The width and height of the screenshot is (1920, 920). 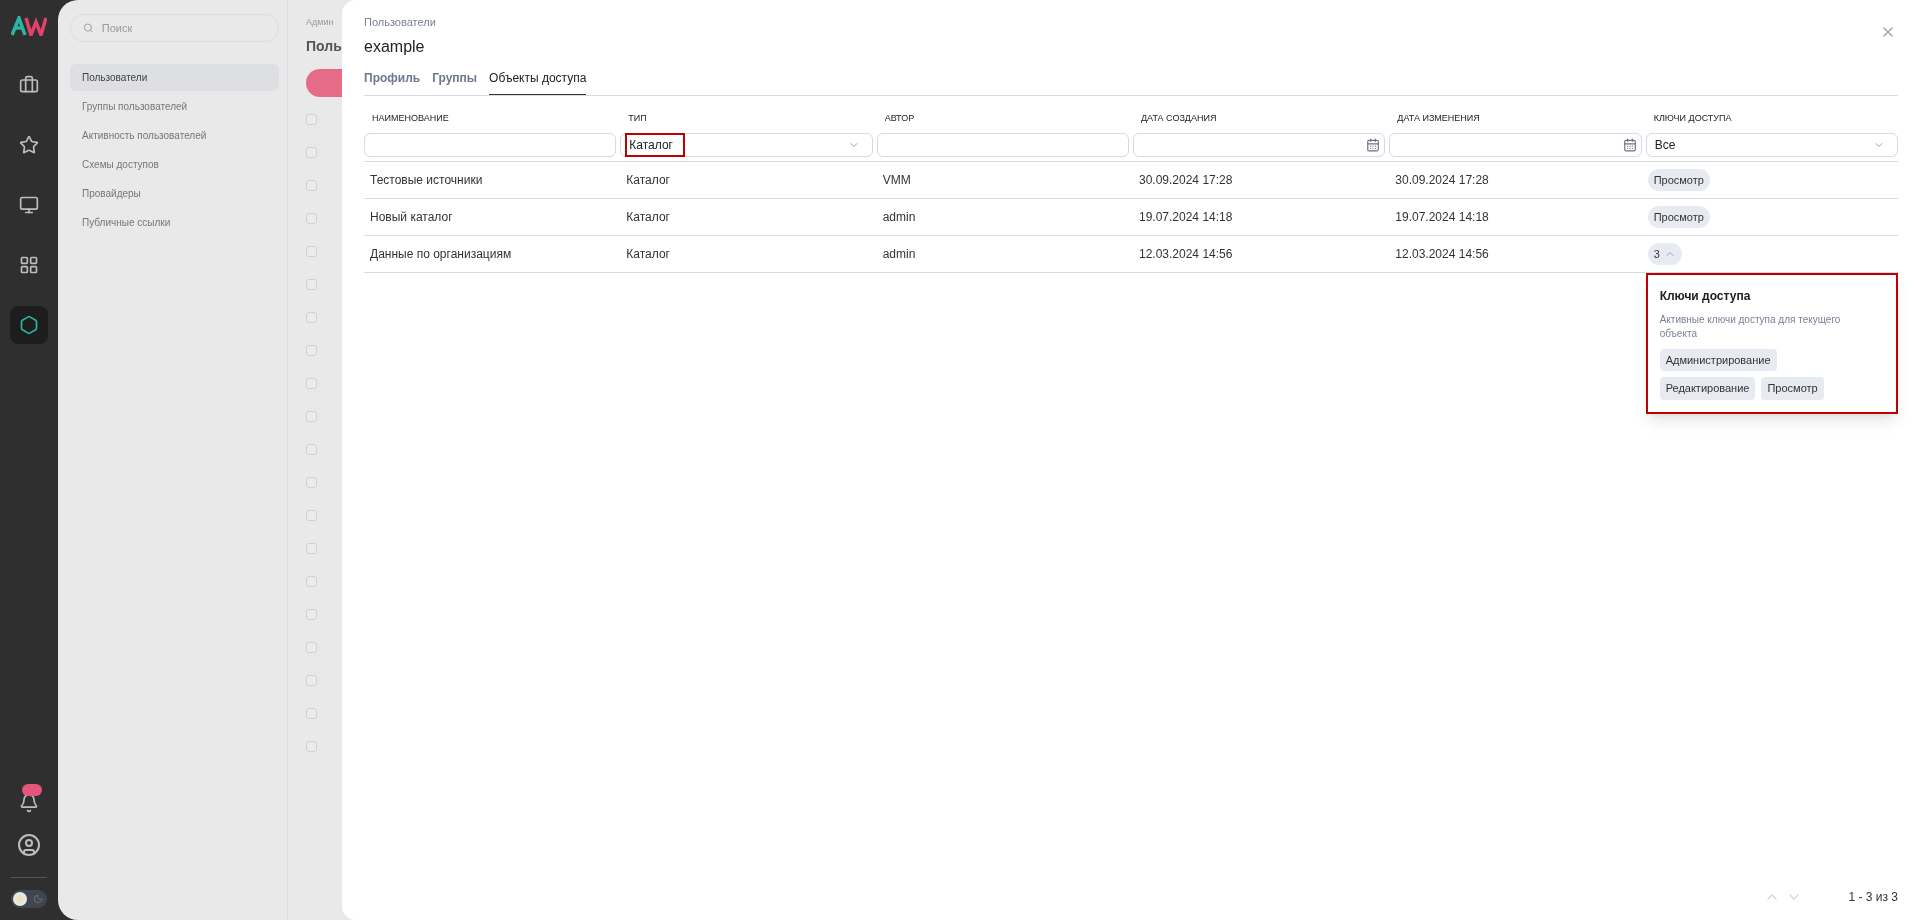 I want to click on key-count-toggle: 3, so click(x=1664, y=254).